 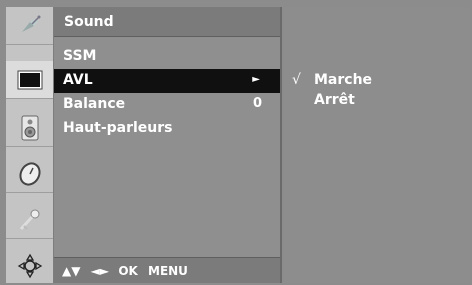 What do you see at coordinates (296, 80) in the screenshot?
I see `check-mark-icon: √` at bounding box center [296, 80].